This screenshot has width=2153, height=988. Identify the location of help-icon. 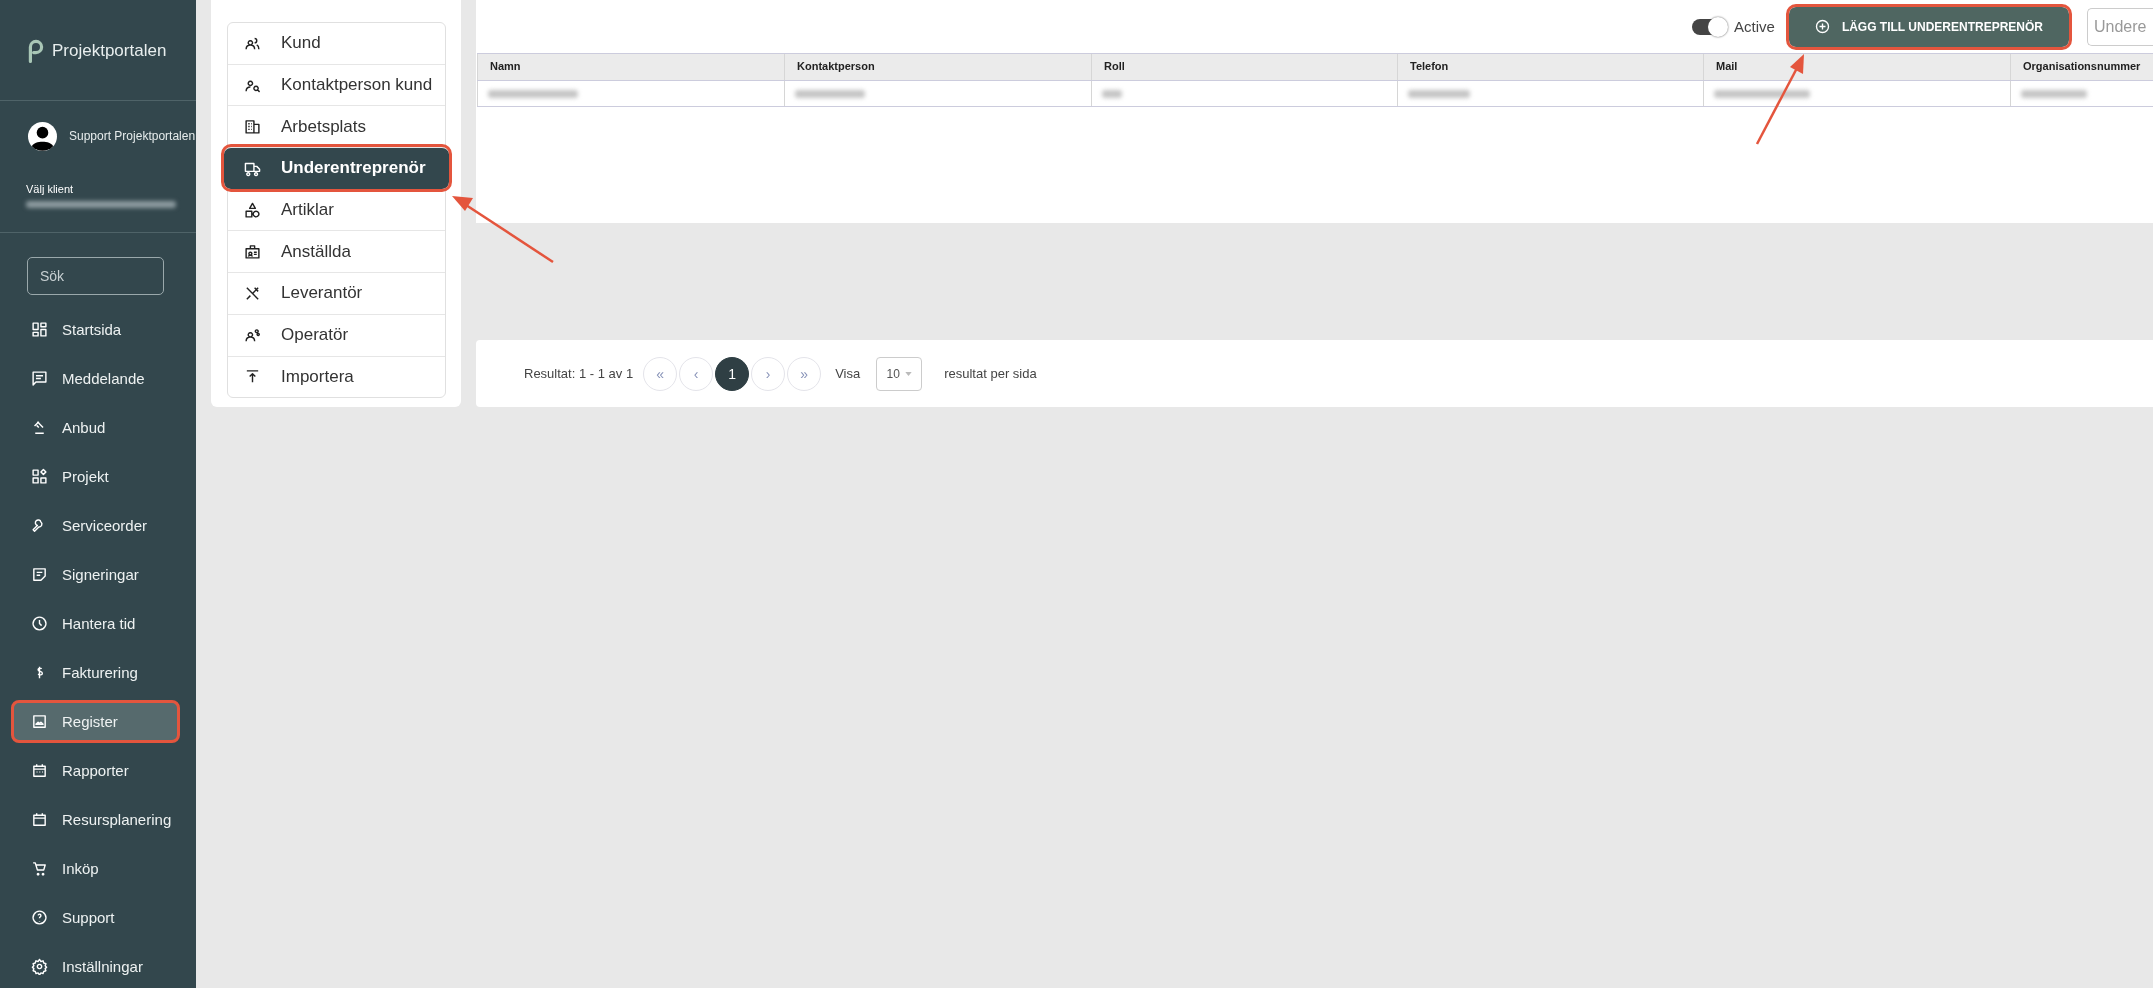
(39, 917).